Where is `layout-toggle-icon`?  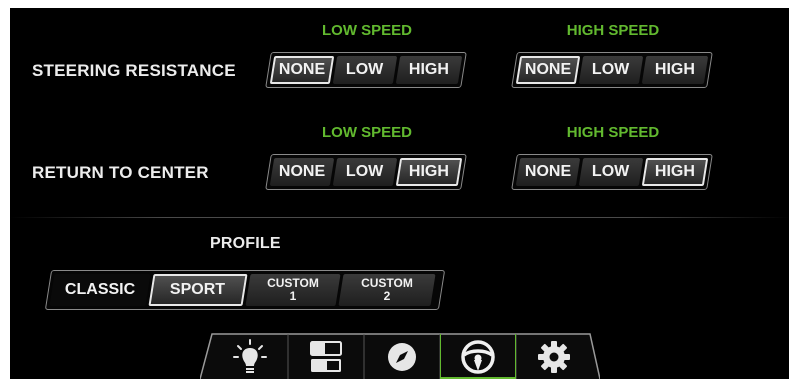
layout-toggle-icon is located at coordinates (326, 356).